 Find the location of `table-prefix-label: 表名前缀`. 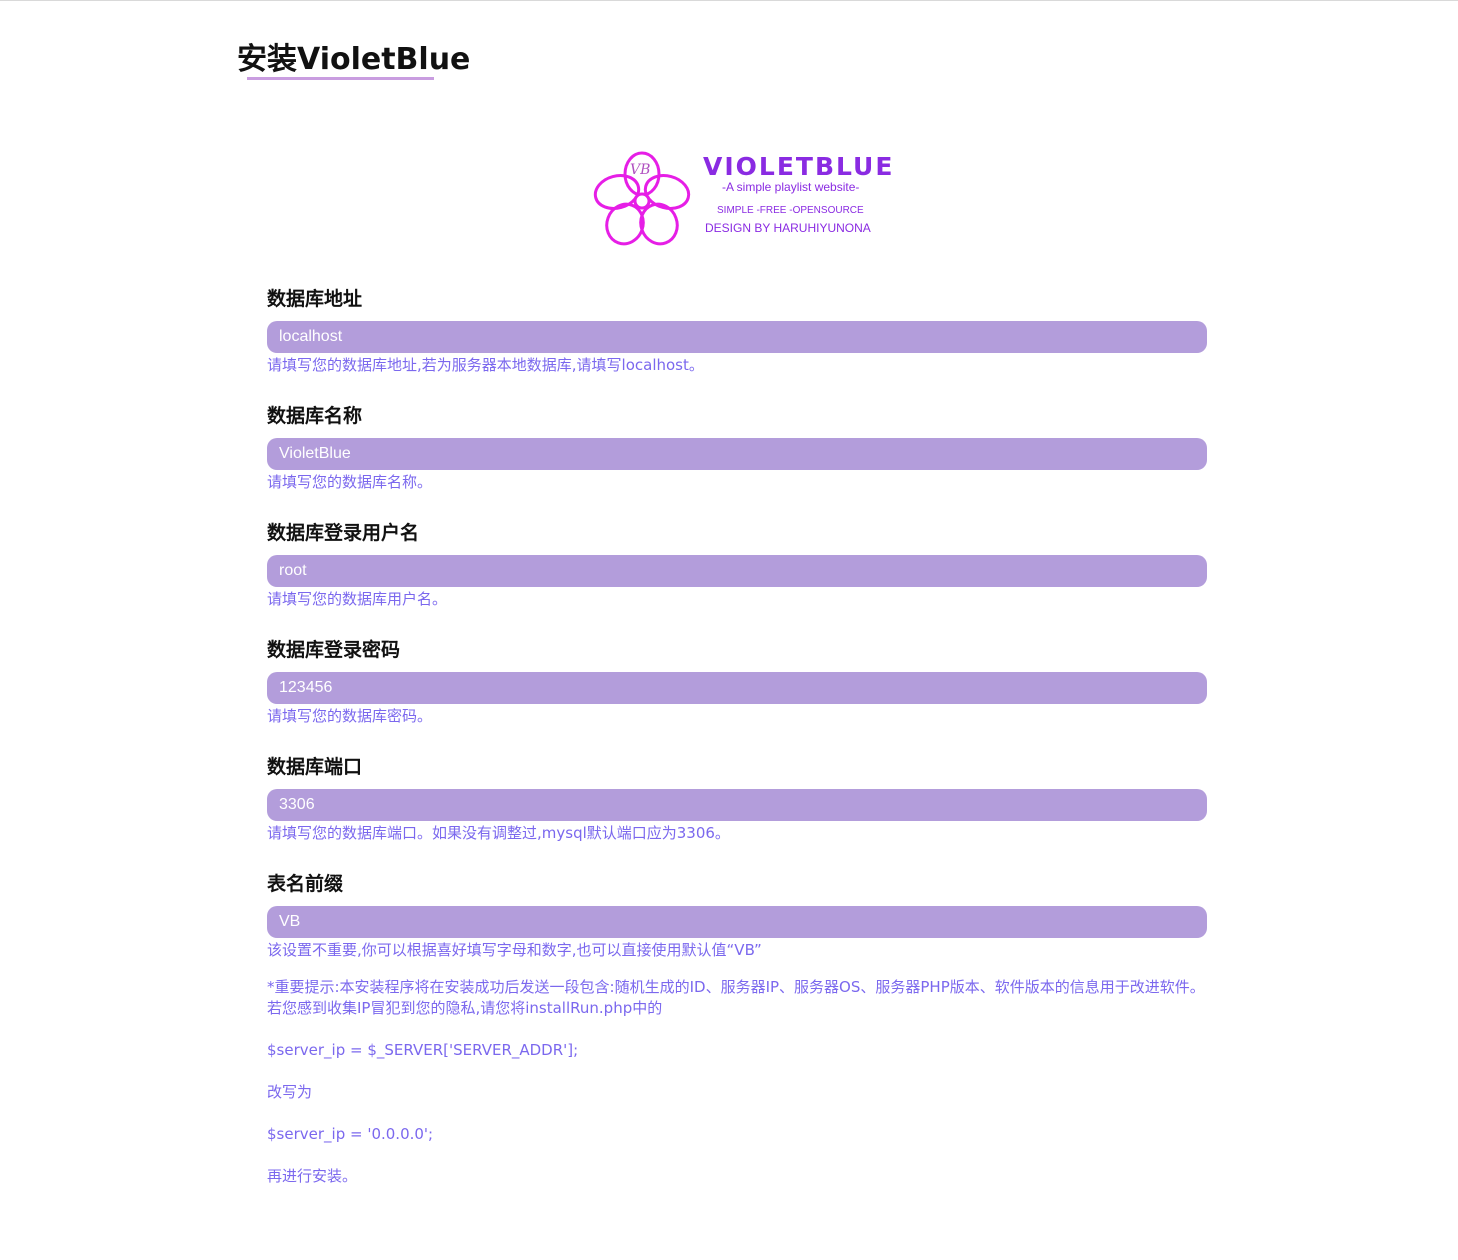

table-prefix-label: 表名前缀 is located at coordinates (305, 884).